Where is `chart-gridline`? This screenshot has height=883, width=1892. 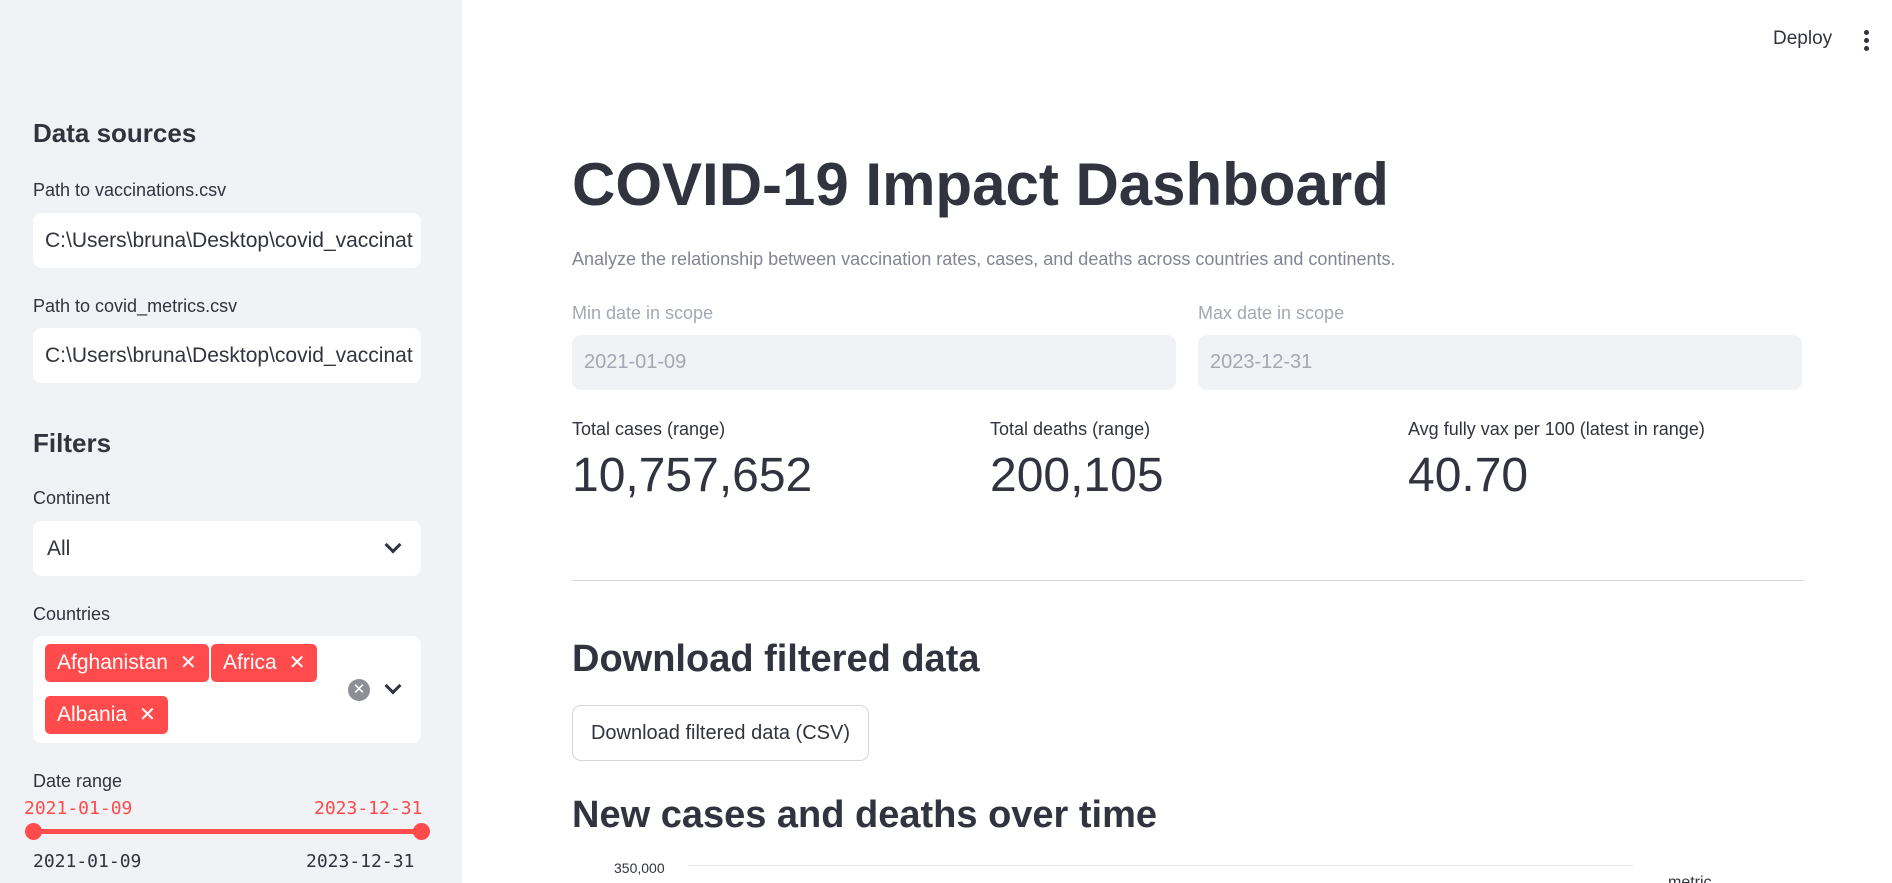
chart-gridline is located at coordinates (1160, 865).